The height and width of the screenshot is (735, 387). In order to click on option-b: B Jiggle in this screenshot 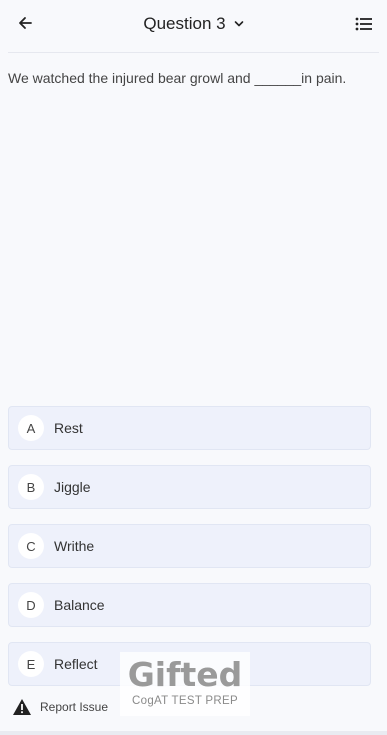, I will do `click(189, 487)`.